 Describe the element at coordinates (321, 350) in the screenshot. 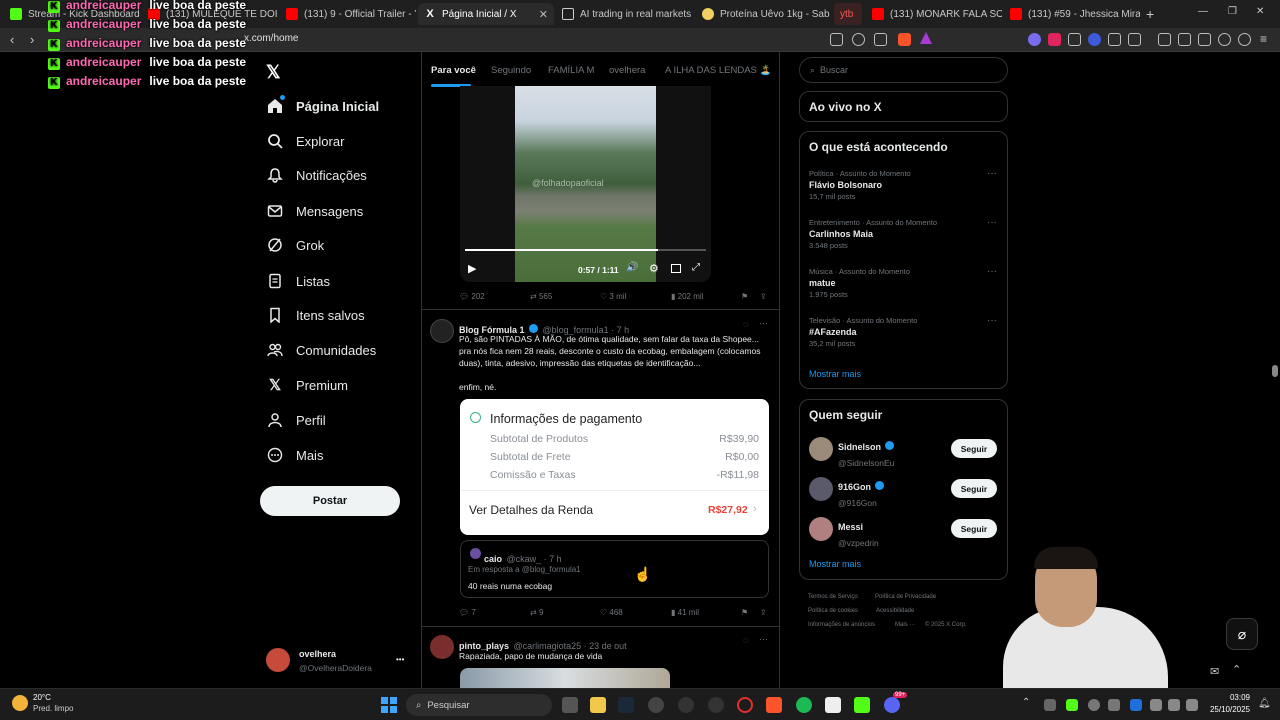

I see `sidebar-item-communities: Comunidades` at that location.